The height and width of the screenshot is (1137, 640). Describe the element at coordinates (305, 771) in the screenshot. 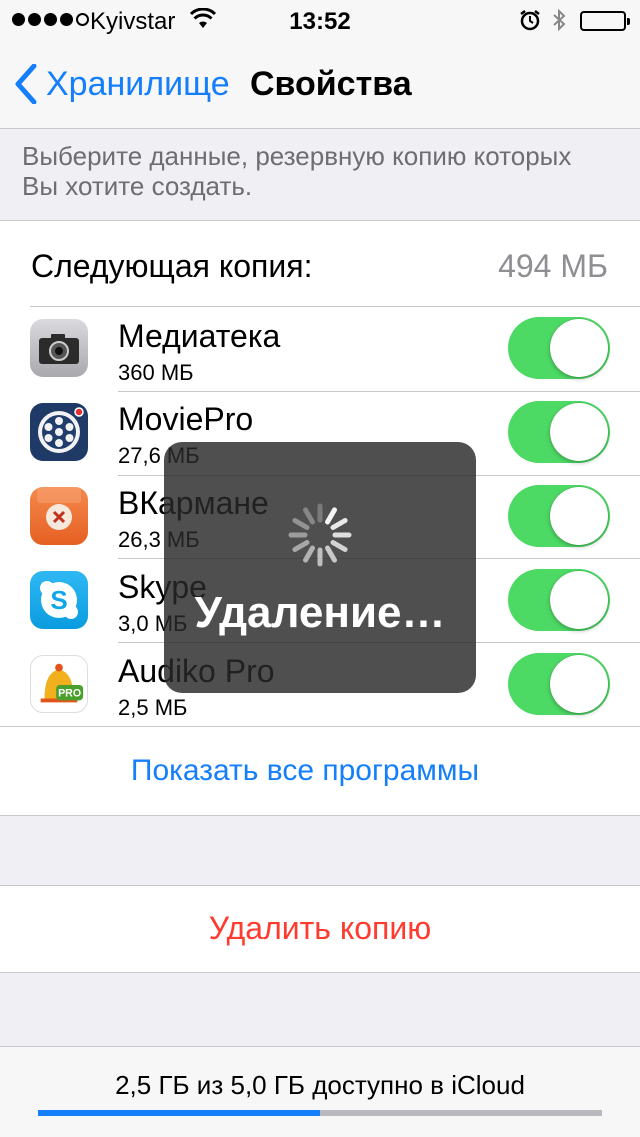

I see `show-all-apps-link: Показать все программы` at that location.